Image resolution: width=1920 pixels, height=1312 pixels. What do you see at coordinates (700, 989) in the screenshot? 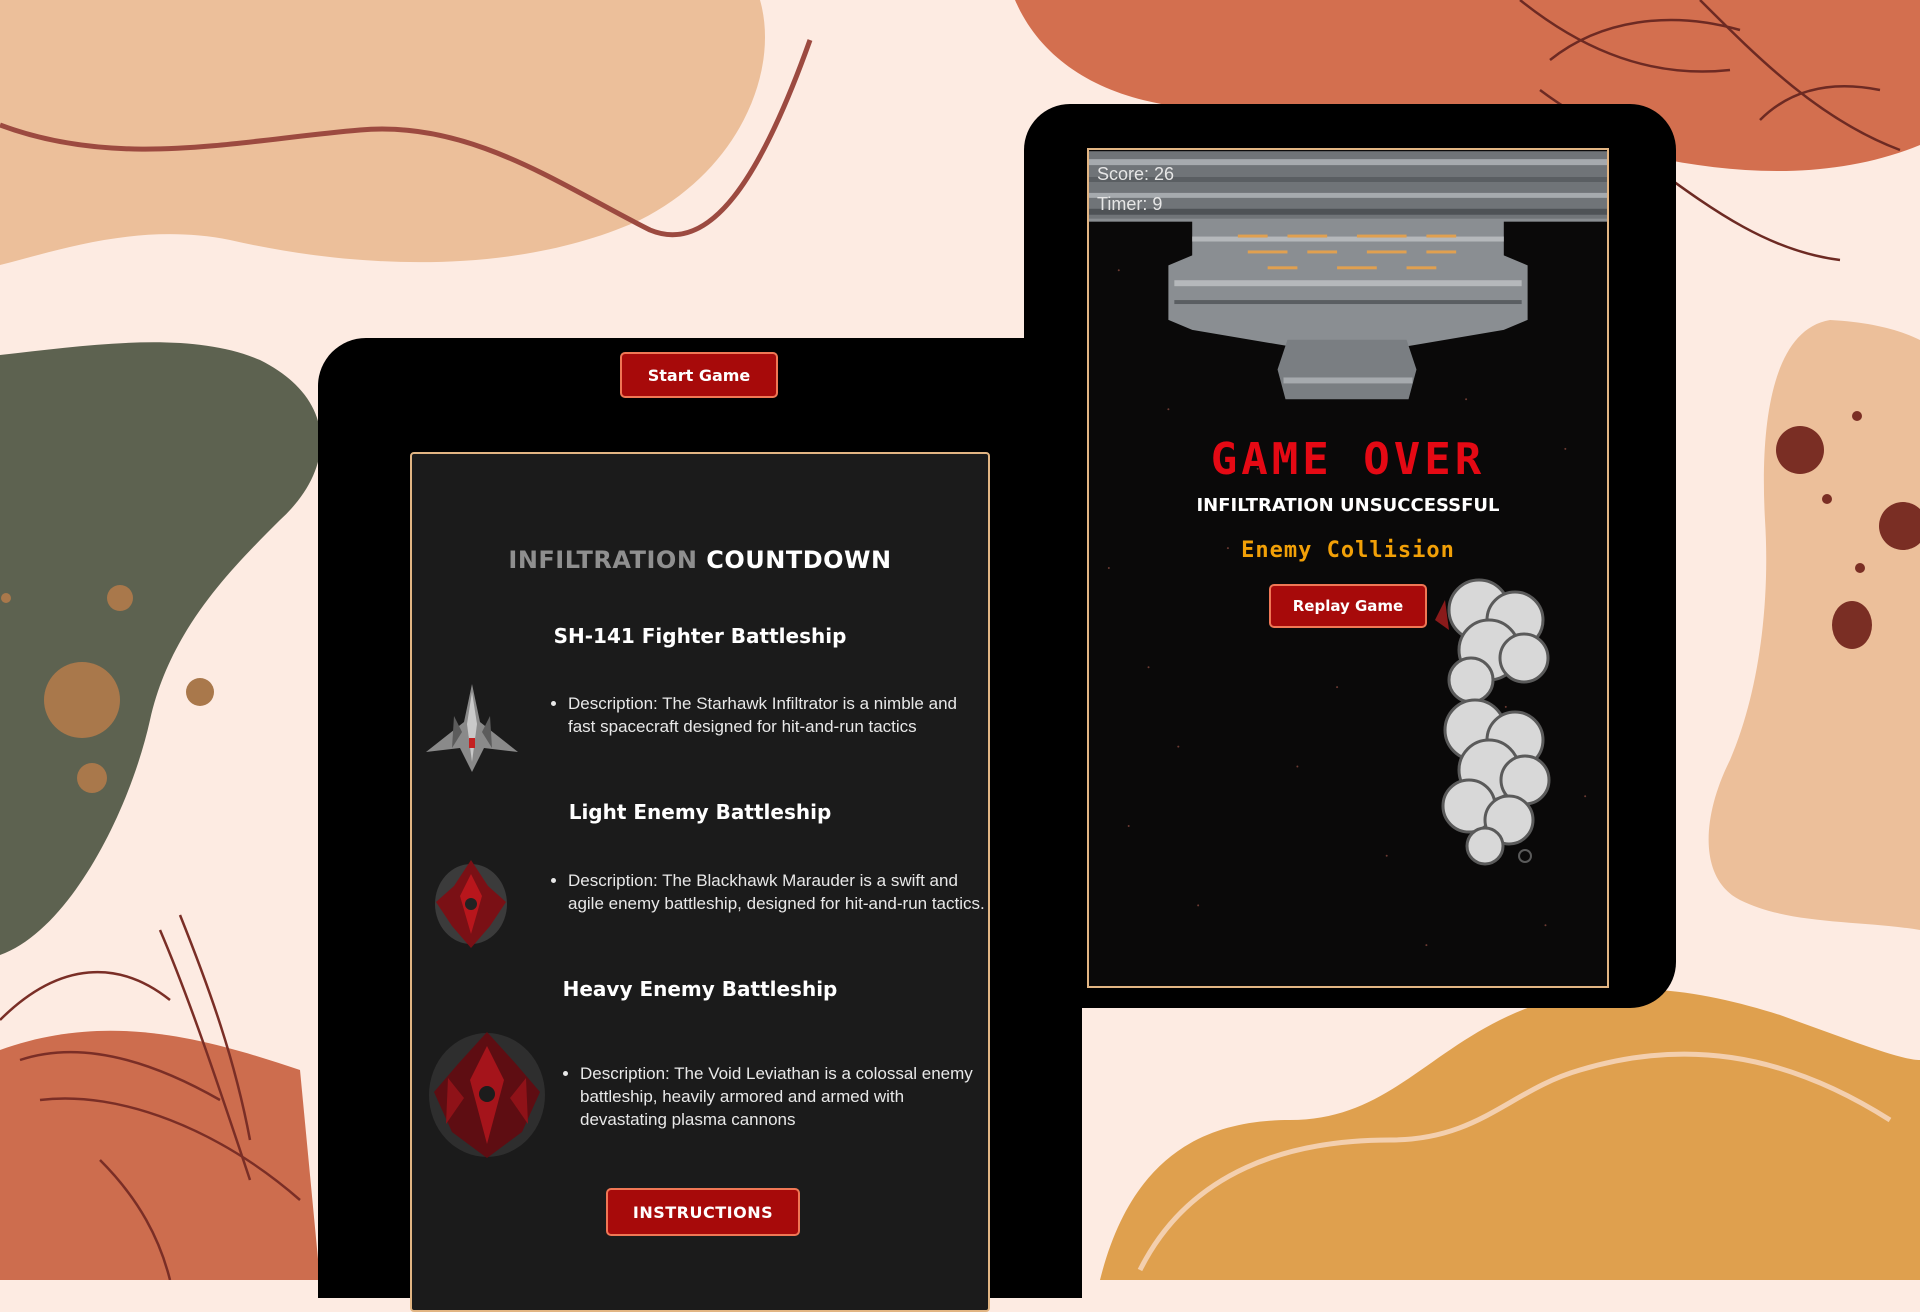
I see `ship-name-heavy-enemy: Heavy Enemy Battleship` at bounding box center [700, 989].